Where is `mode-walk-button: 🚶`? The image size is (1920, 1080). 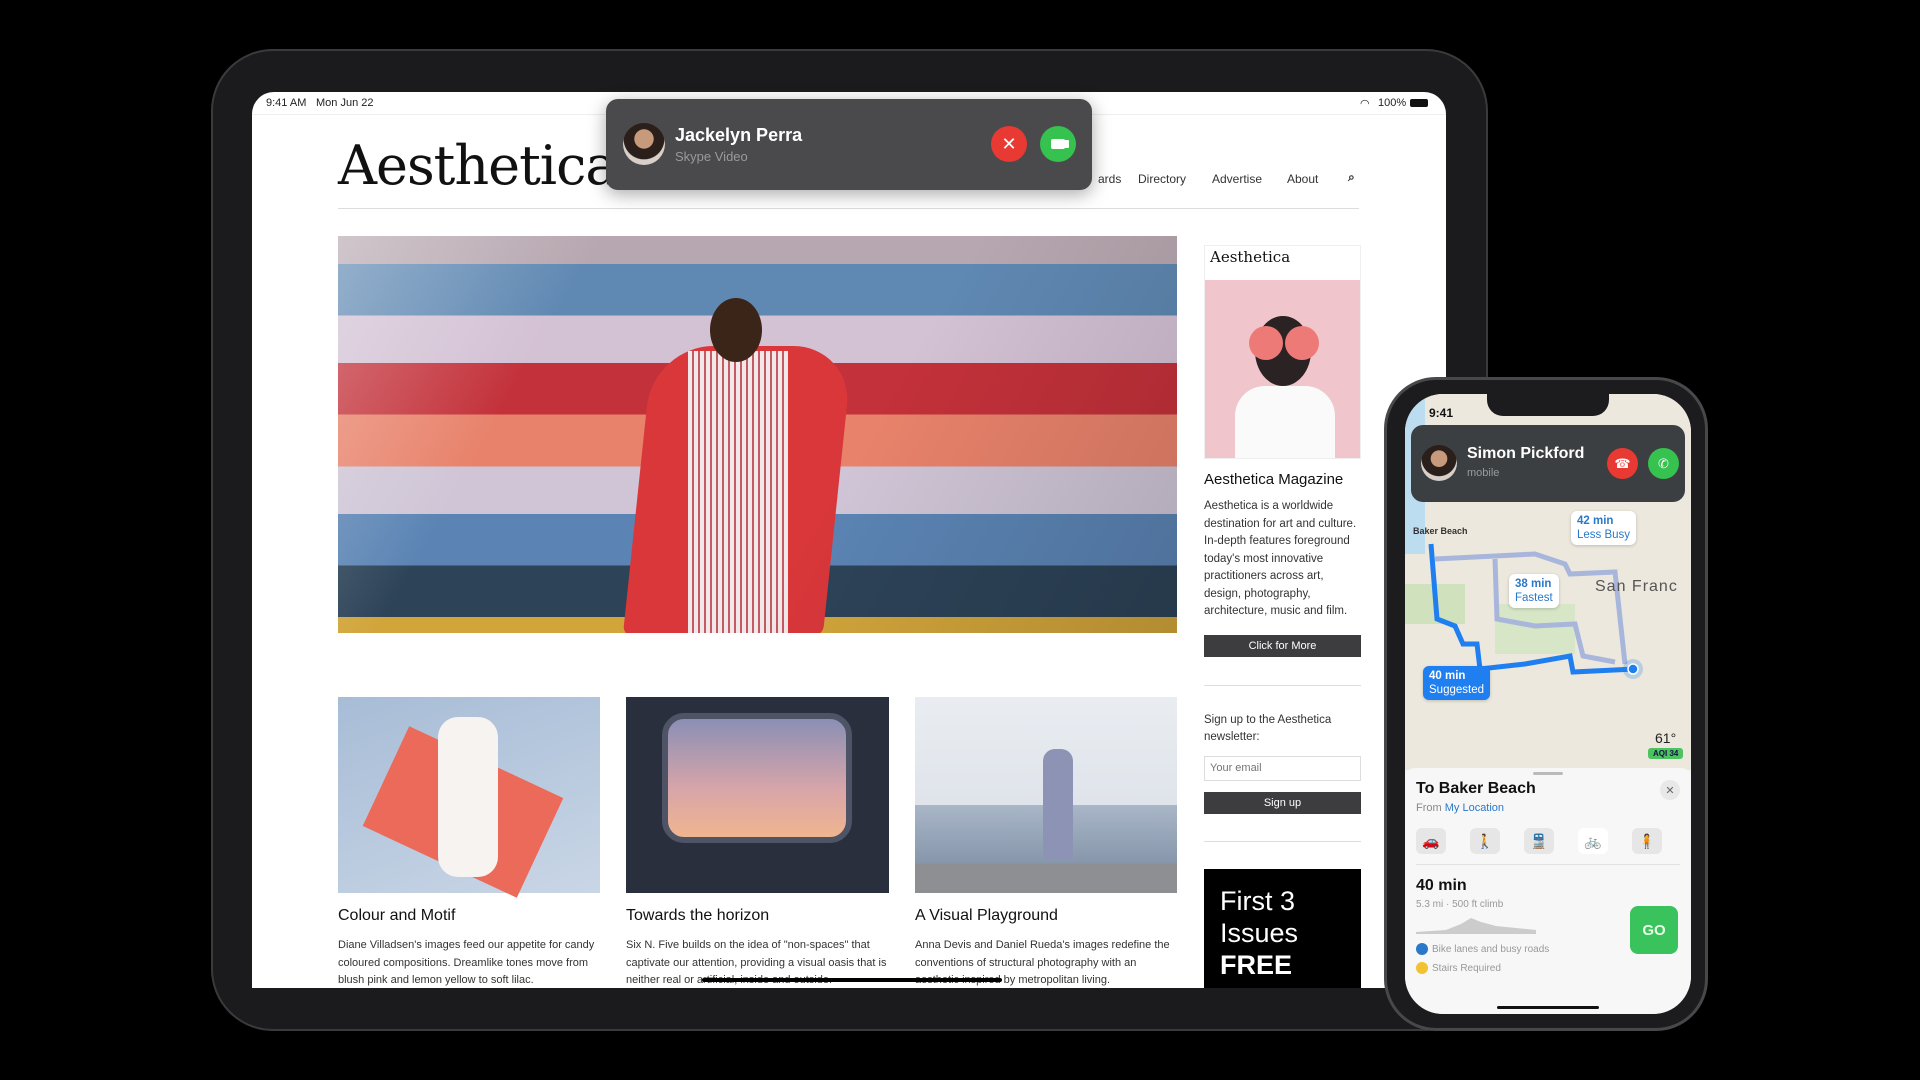 mode-walk-button: 🚶 is located at coordinates (1485, 841).